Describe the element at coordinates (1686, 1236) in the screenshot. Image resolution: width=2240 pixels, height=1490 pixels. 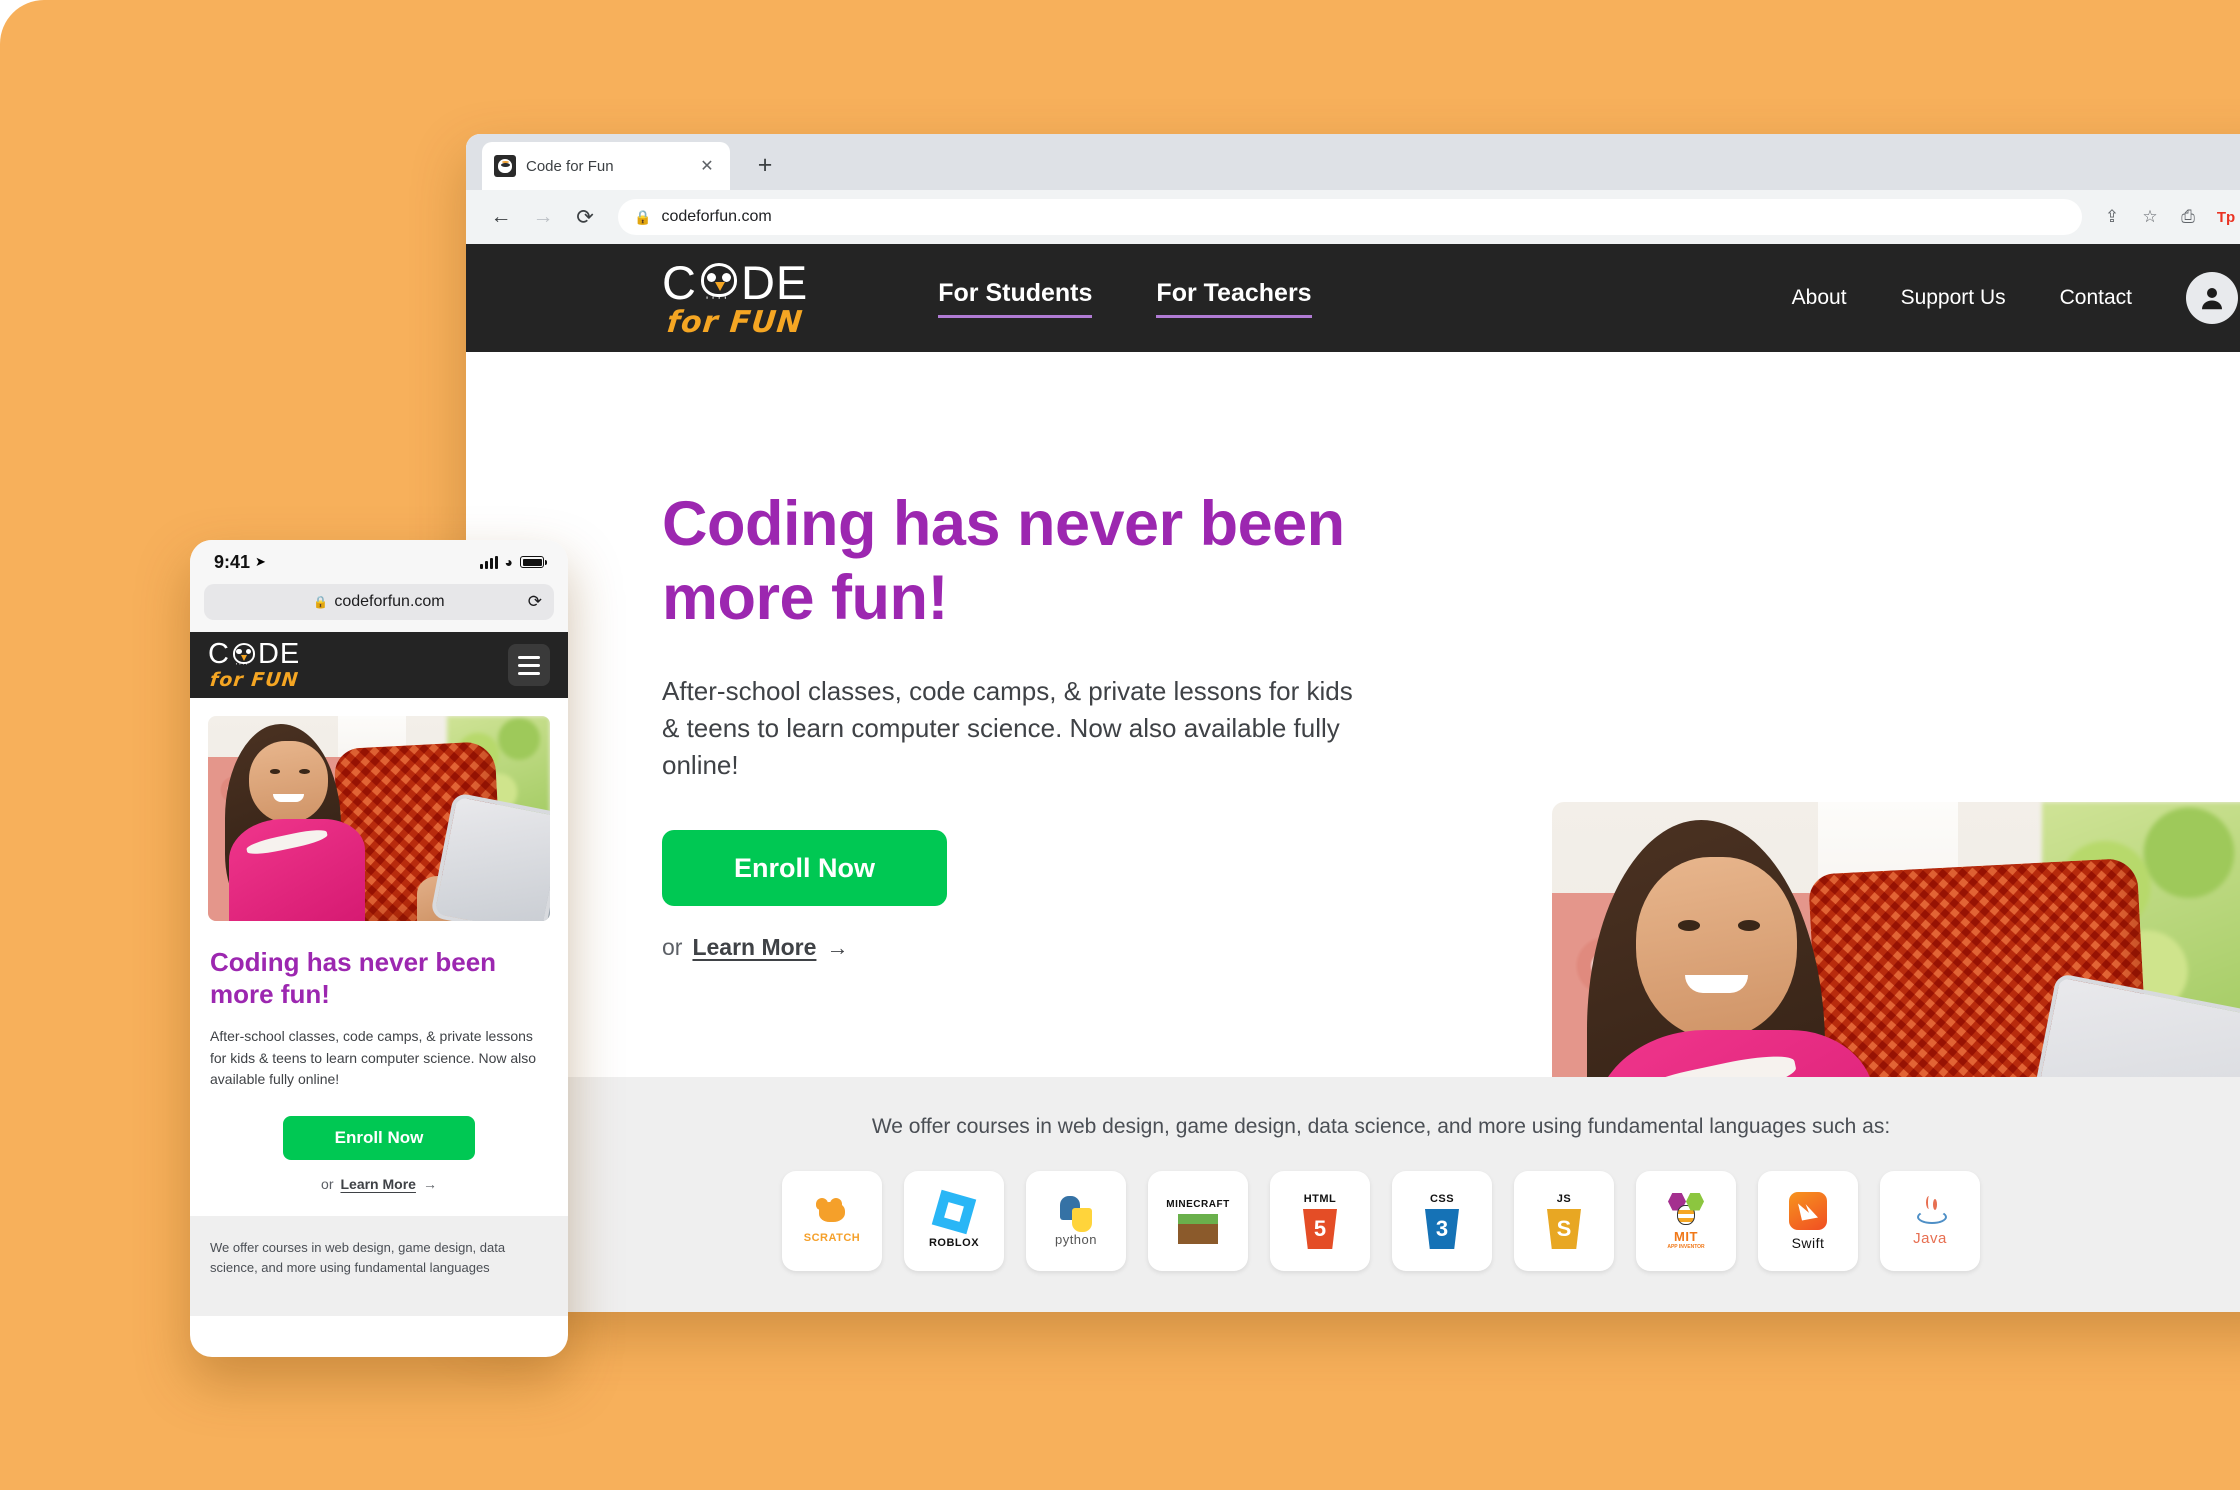
I see `course-logo-label: MIT` at that location.